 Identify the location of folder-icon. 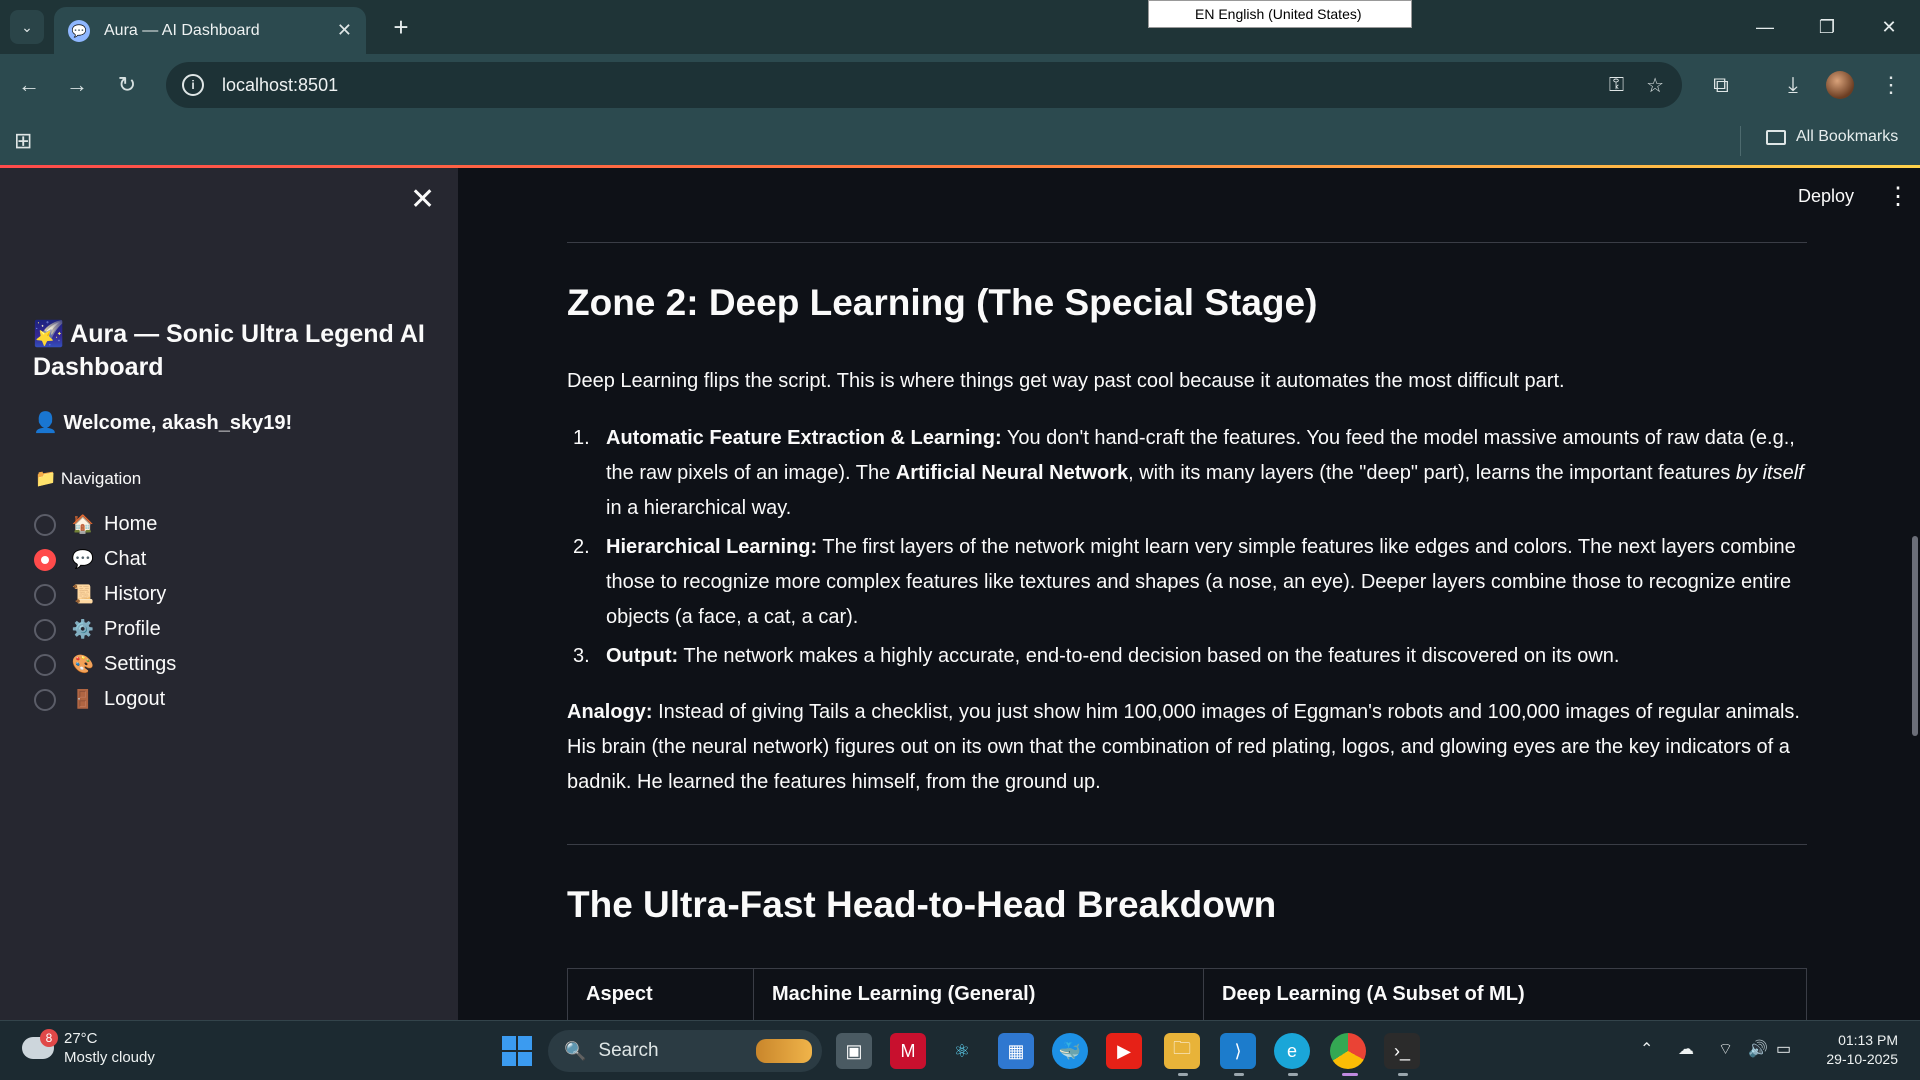
(1776, 137).